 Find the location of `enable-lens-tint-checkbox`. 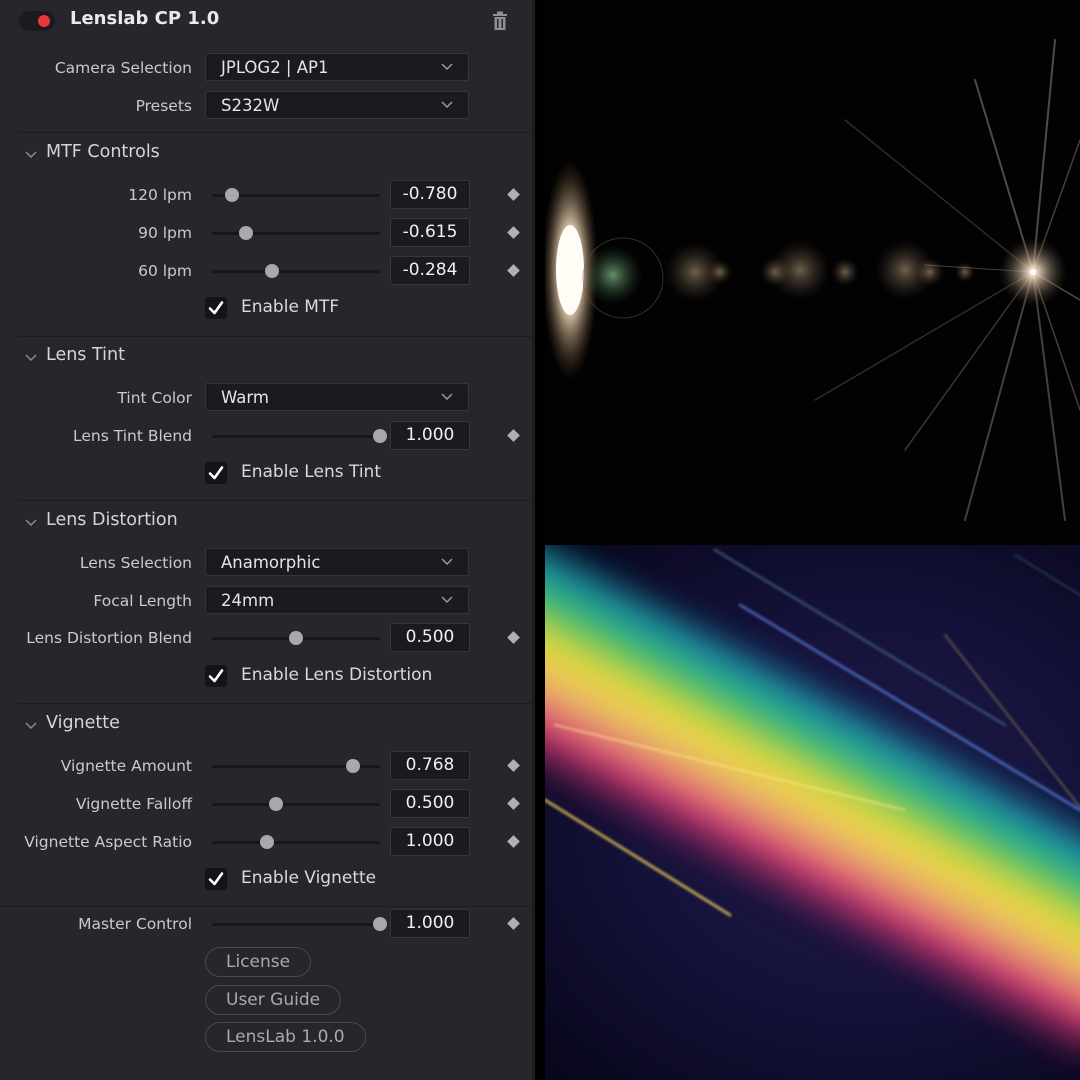

enable-lens-tint-checkbox is located at coordinates (216, 473).